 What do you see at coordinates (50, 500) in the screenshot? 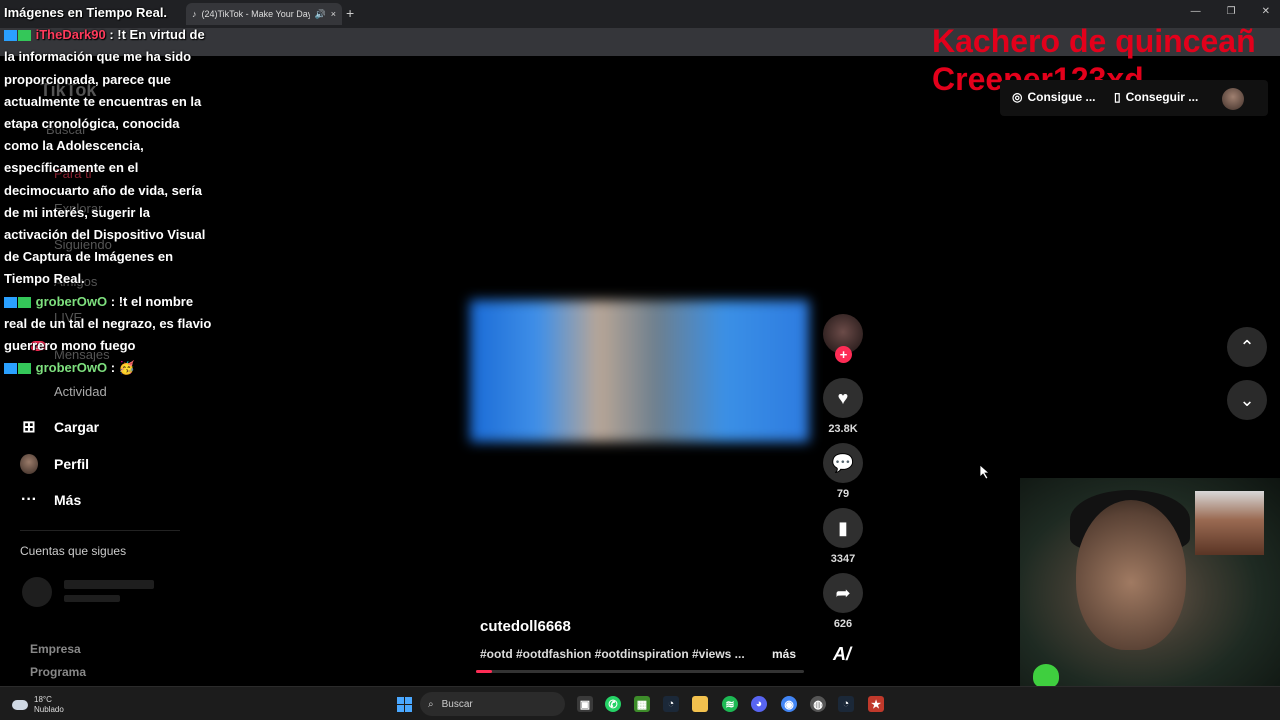
I see `sidebar-item-more: ··· Más` at bounding box center [50, 500].